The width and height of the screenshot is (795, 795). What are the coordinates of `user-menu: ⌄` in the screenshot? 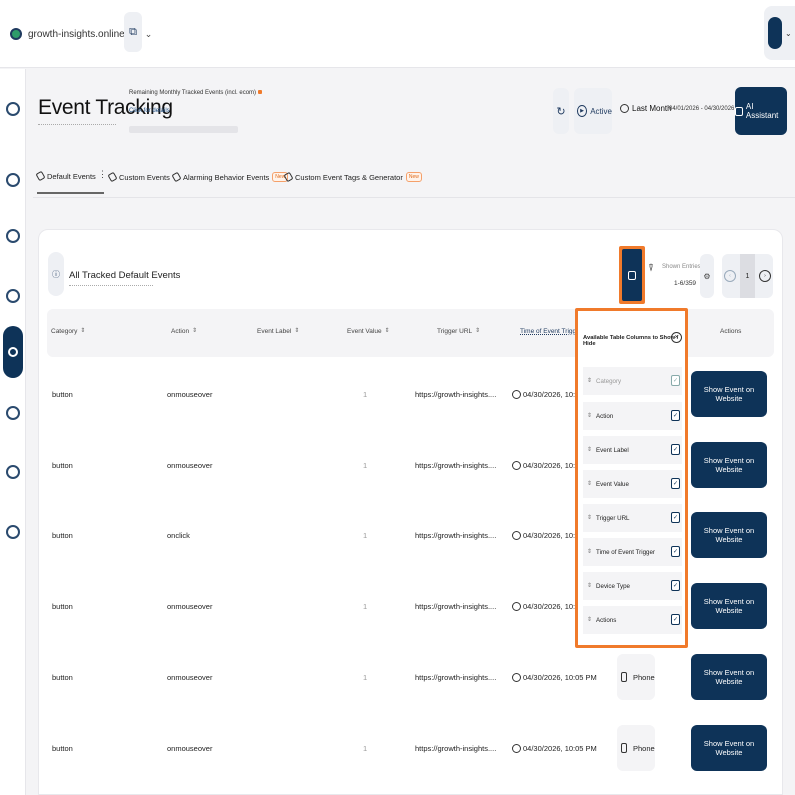 It's located at (779, 33).